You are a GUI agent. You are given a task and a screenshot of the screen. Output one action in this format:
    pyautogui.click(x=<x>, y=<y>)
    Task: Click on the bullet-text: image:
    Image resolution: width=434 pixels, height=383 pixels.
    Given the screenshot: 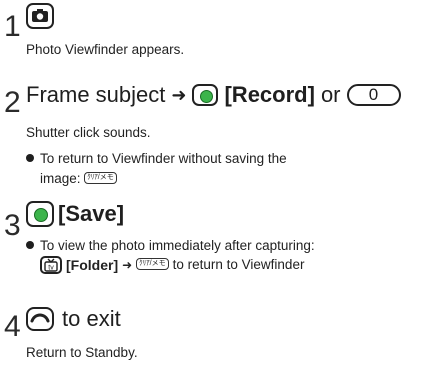 What is the action you would take?
    pyautogui.click(x=60, y=178)
    